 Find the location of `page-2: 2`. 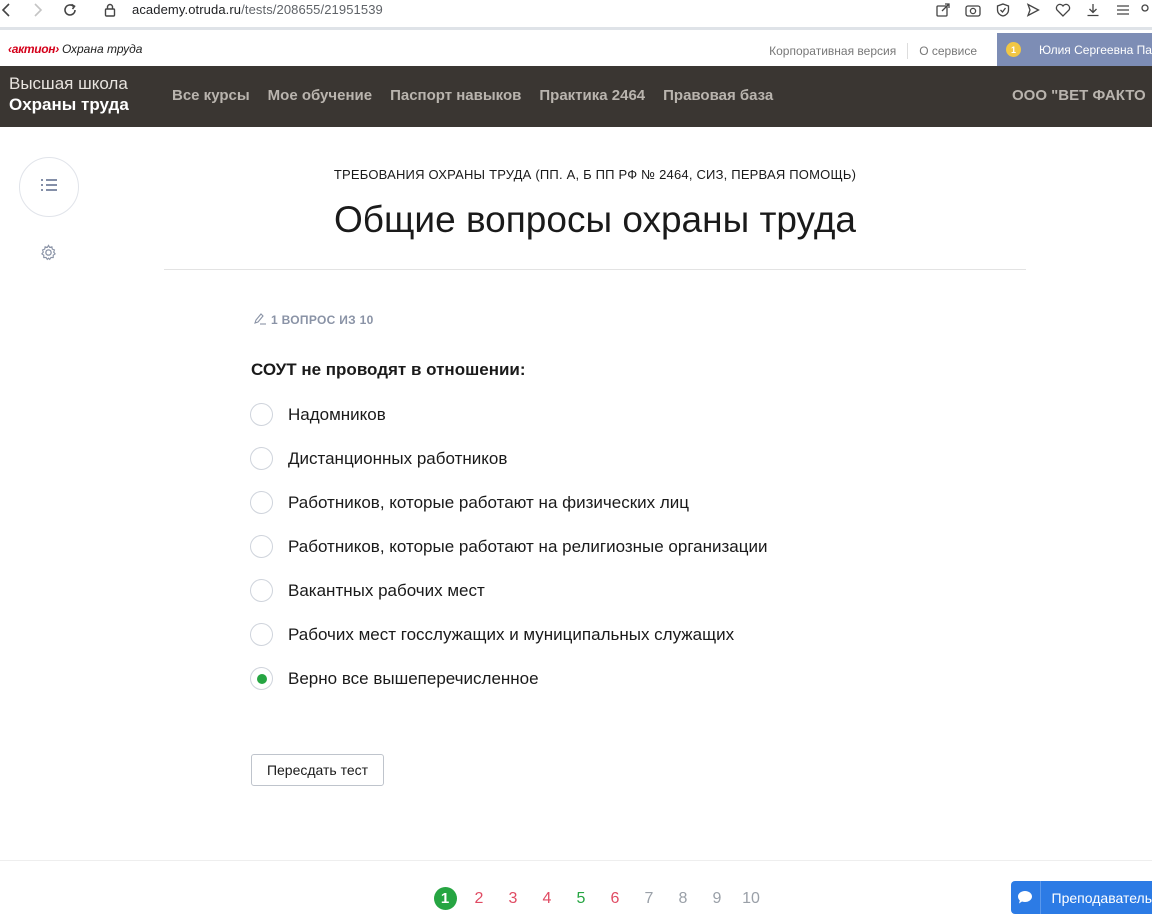

page-2: 2 is located at coordinates (479, 899).